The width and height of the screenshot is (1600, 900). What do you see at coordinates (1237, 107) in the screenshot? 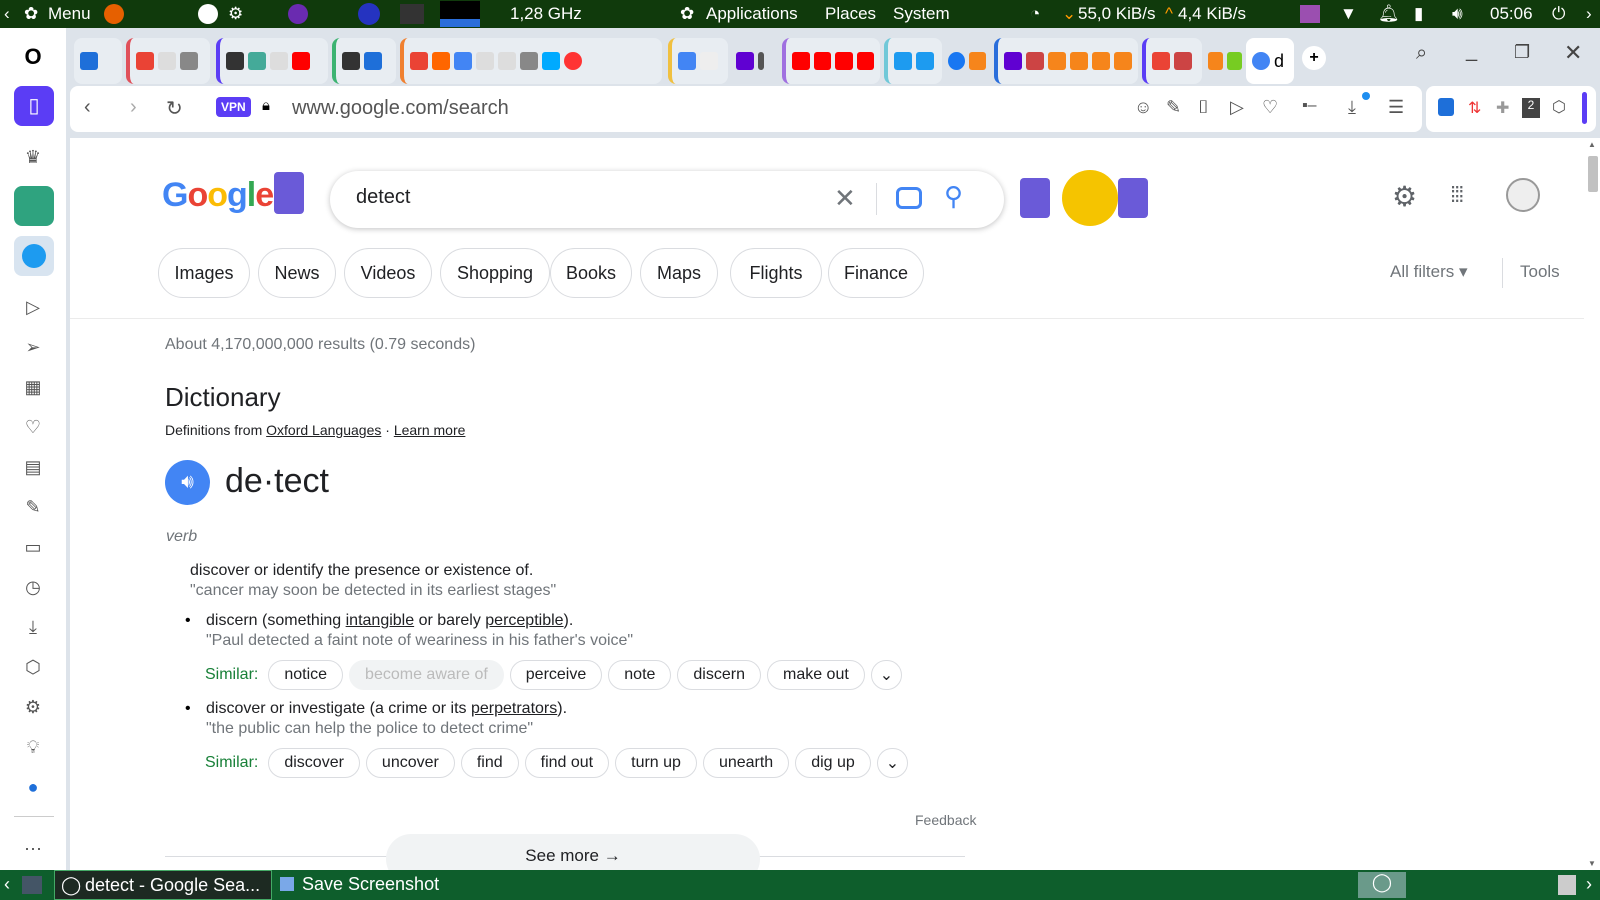
I see `send-icon: ▷` at bounding box center [1237, 107].